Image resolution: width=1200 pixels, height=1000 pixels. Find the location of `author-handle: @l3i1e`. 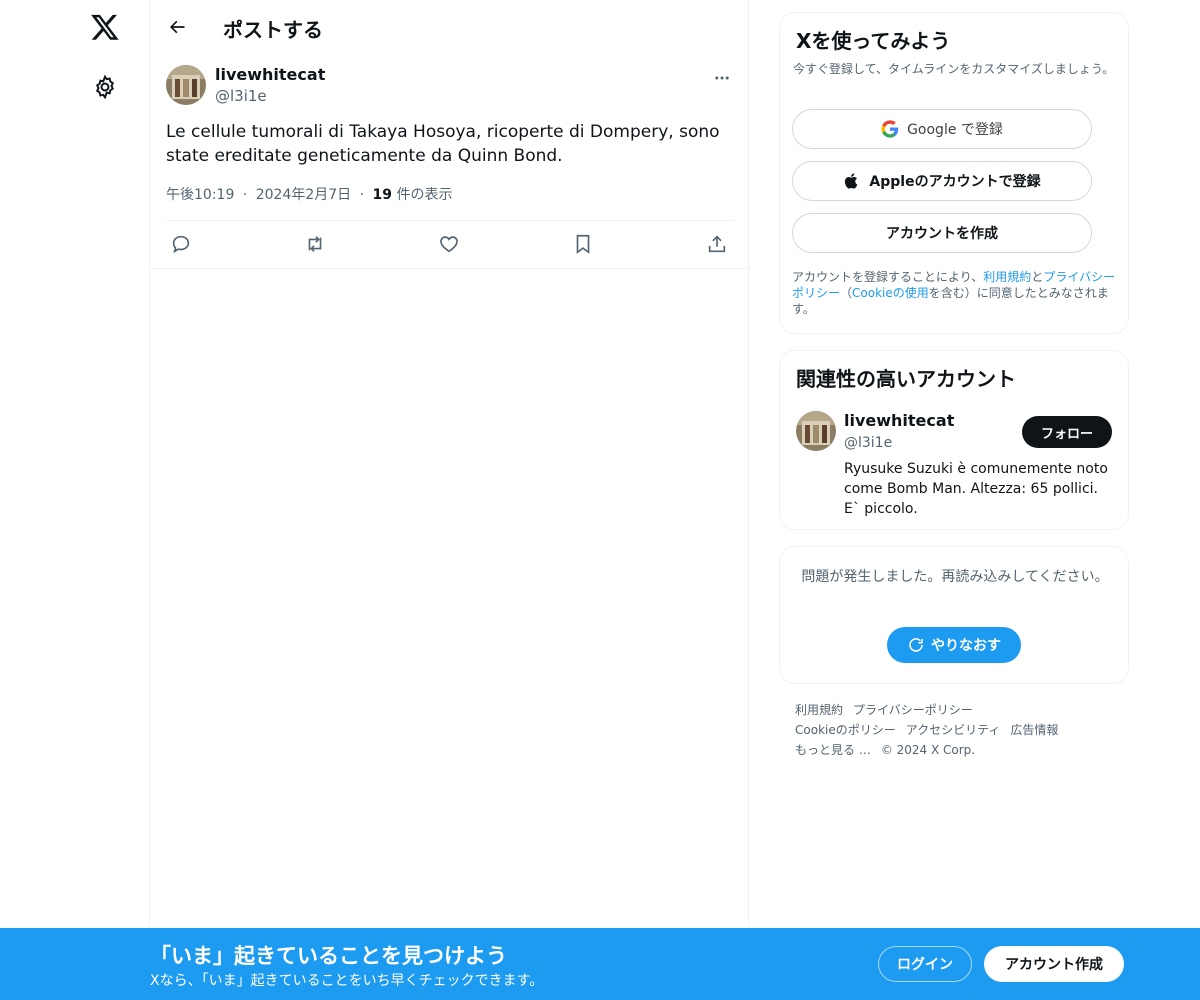

author-handle: @l3i1e is located at coordinates (241, 96).